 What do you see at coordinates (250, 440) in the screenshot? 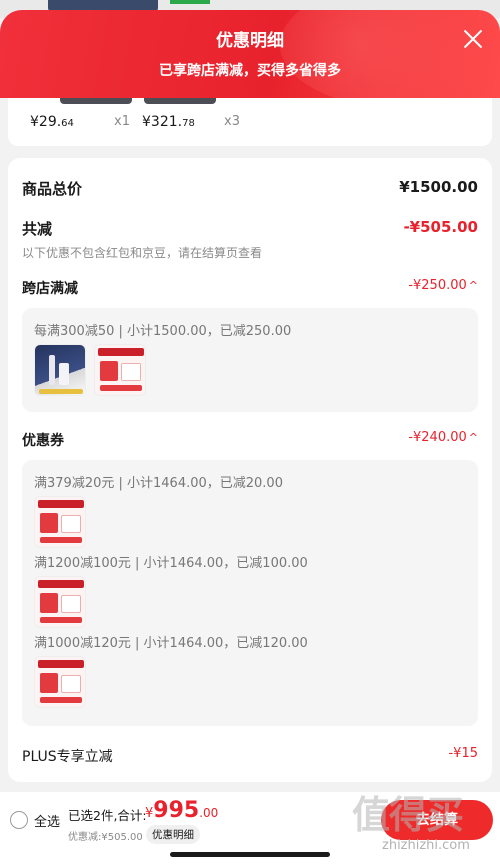
I see `coupon-section-header: 优惠券 -¥240.00 ^` at bounding box center [250, 440].